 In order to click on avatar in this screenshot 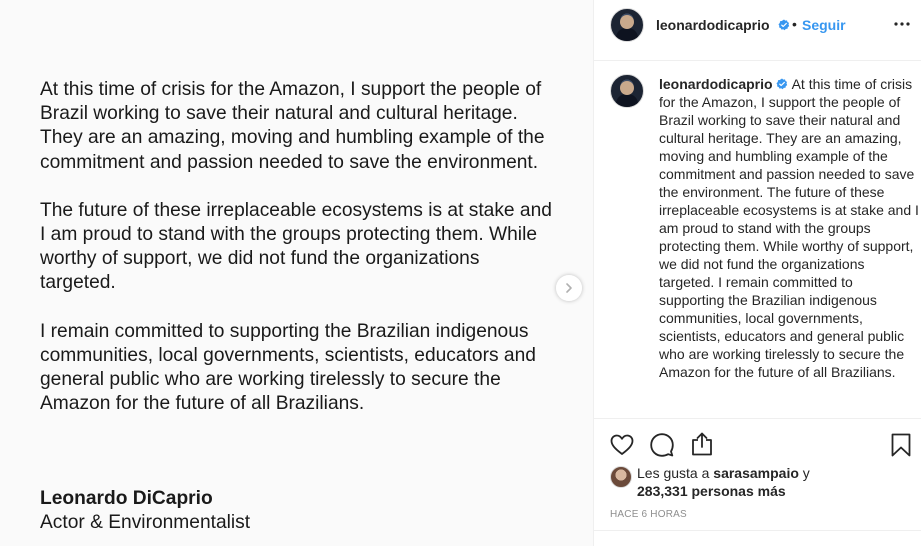, I will do `click(627, 25)`.